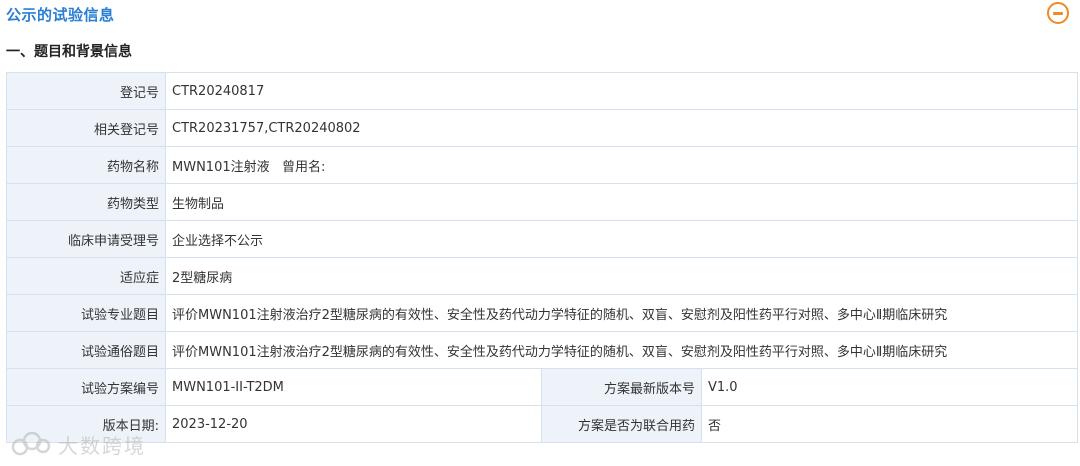  I want to click on row-label: 版本日期:, so click(86, 424).